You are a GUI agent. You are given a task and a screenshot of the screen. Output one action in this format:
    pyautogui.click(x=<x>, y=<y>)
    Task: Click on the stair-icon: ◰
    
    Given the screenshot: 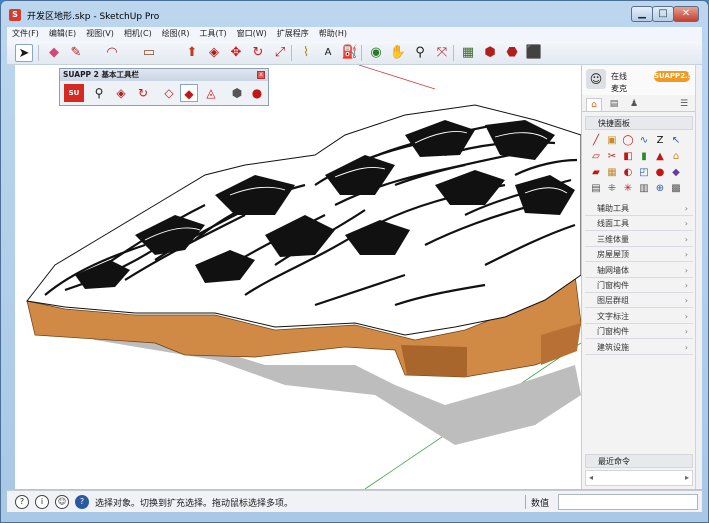 What is the action you would take?
    pyautogui.click(x=644, y=173)
    